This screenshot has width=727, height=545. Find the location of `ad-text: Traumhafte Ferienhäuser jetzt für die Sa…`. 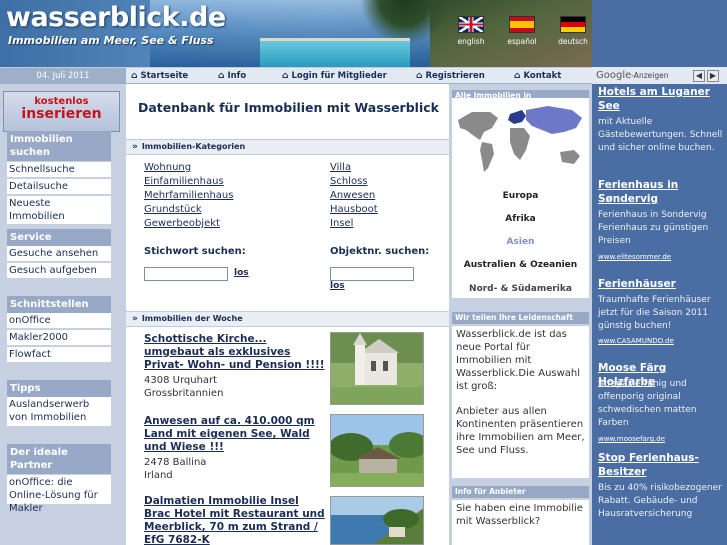

ad-text: Traumhafte Ferienhäuser jetzt für die Sa… is located at coordinates (654, 313).